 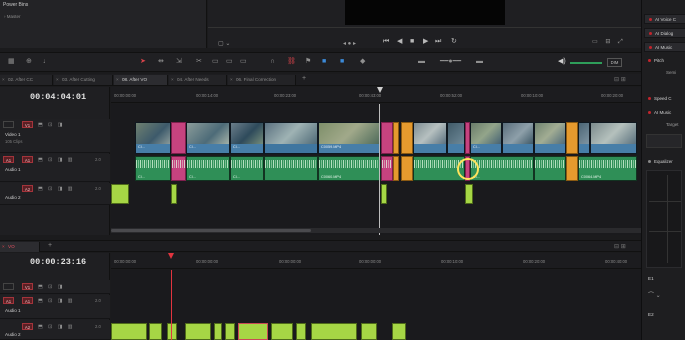 I want to click on track-header-video1: V1 ⬒ ⊡ ◨ Video 1 105 Clips, so click(x=55, y=136).